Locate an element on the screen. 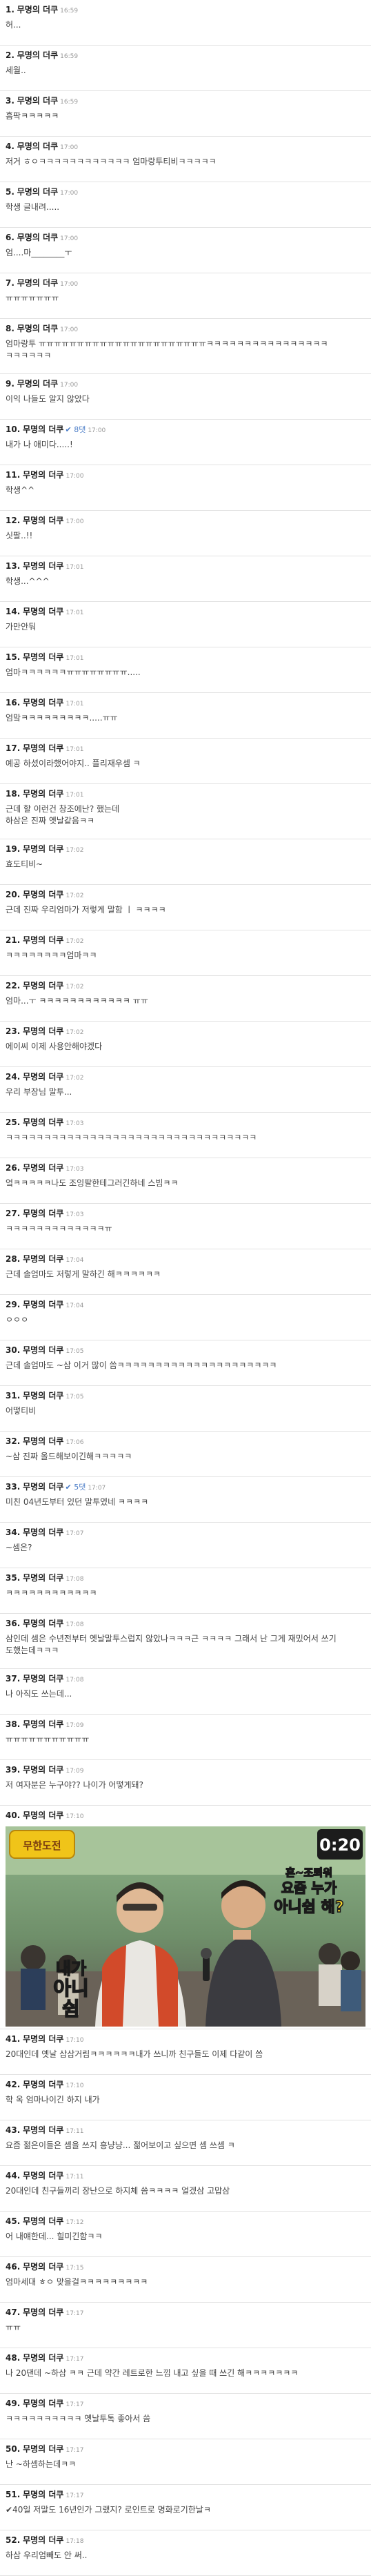 This screenshot has height=2576, width=371. comment-header: 13. 무명의 더쿠 17:01 is located at coordinates (186, 566).